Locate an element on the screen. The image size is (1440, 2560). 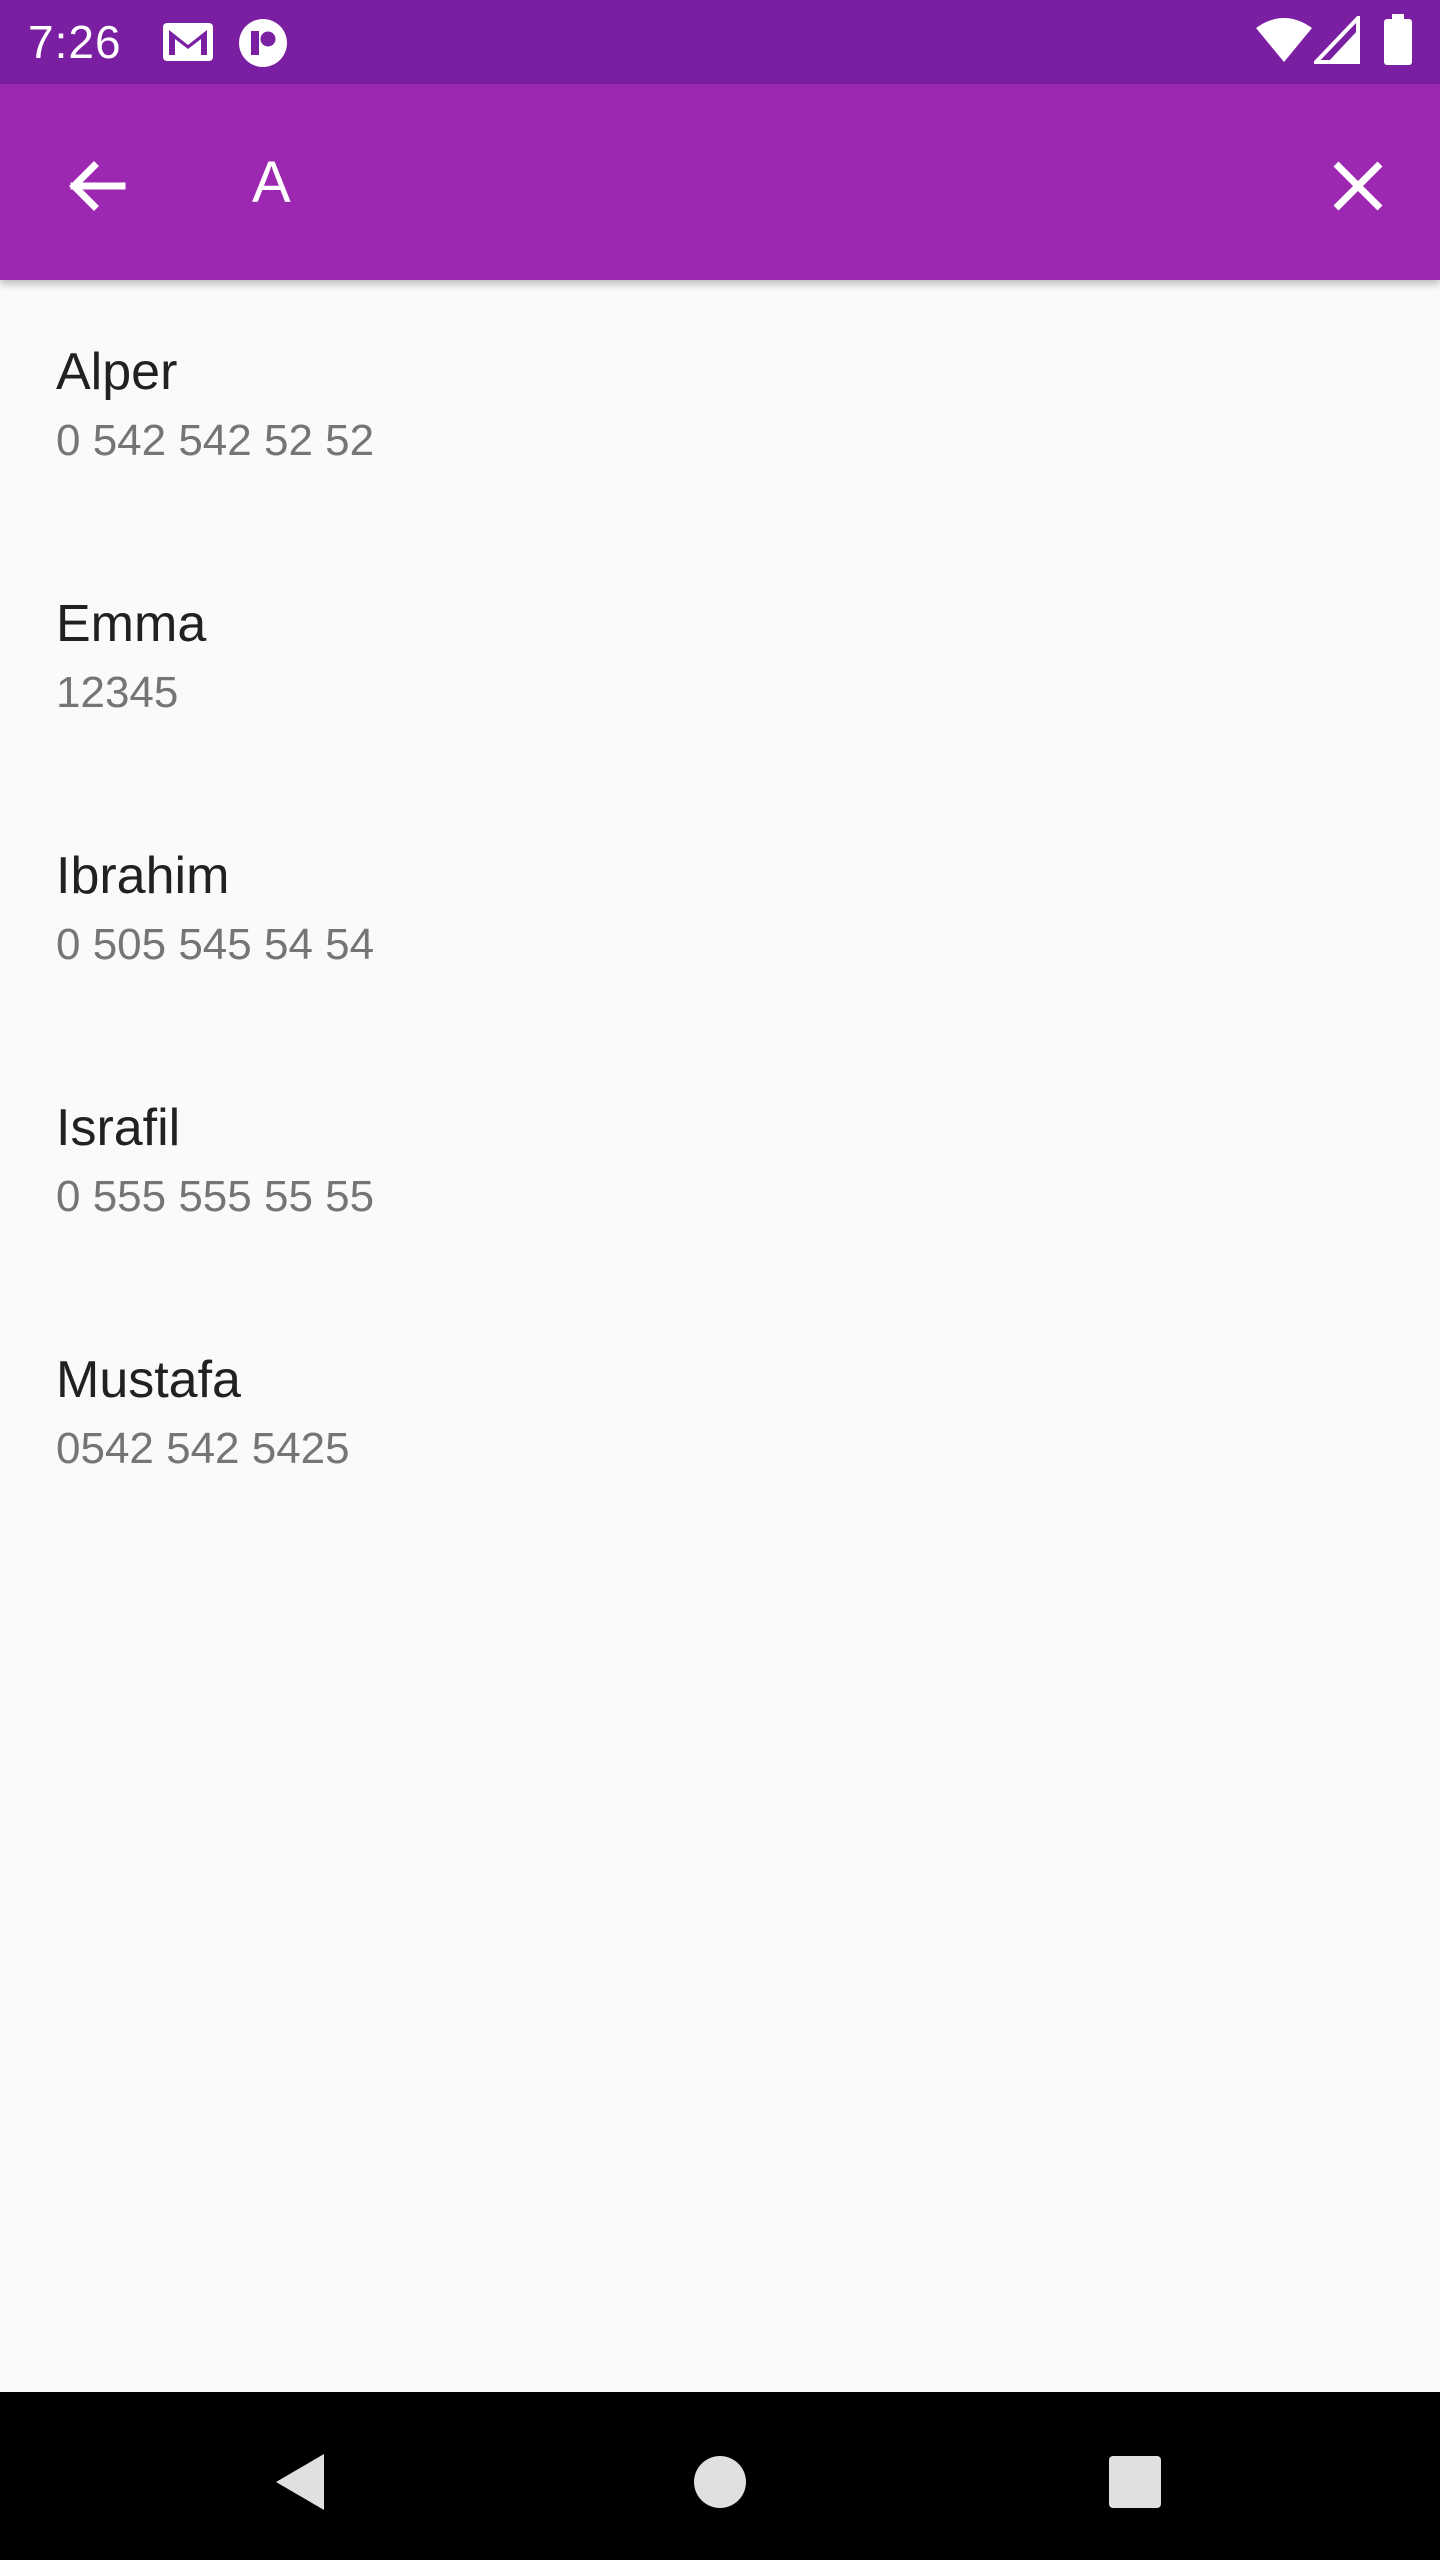
clear-search-button is located at coordinates (1358, 186).